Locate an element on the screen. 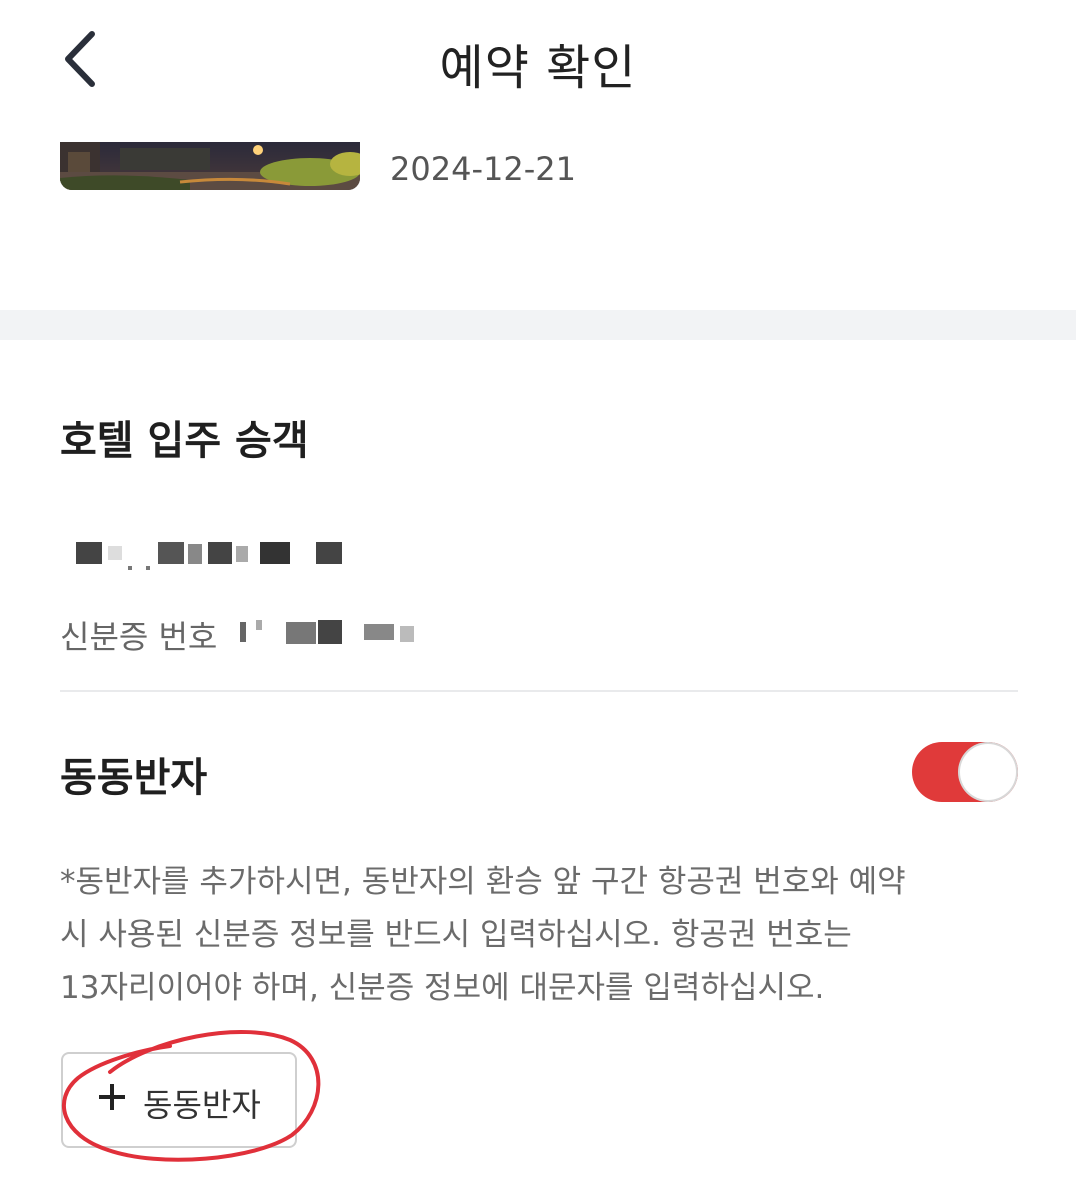  id-number-redacted is located at coordinates (335, 633).